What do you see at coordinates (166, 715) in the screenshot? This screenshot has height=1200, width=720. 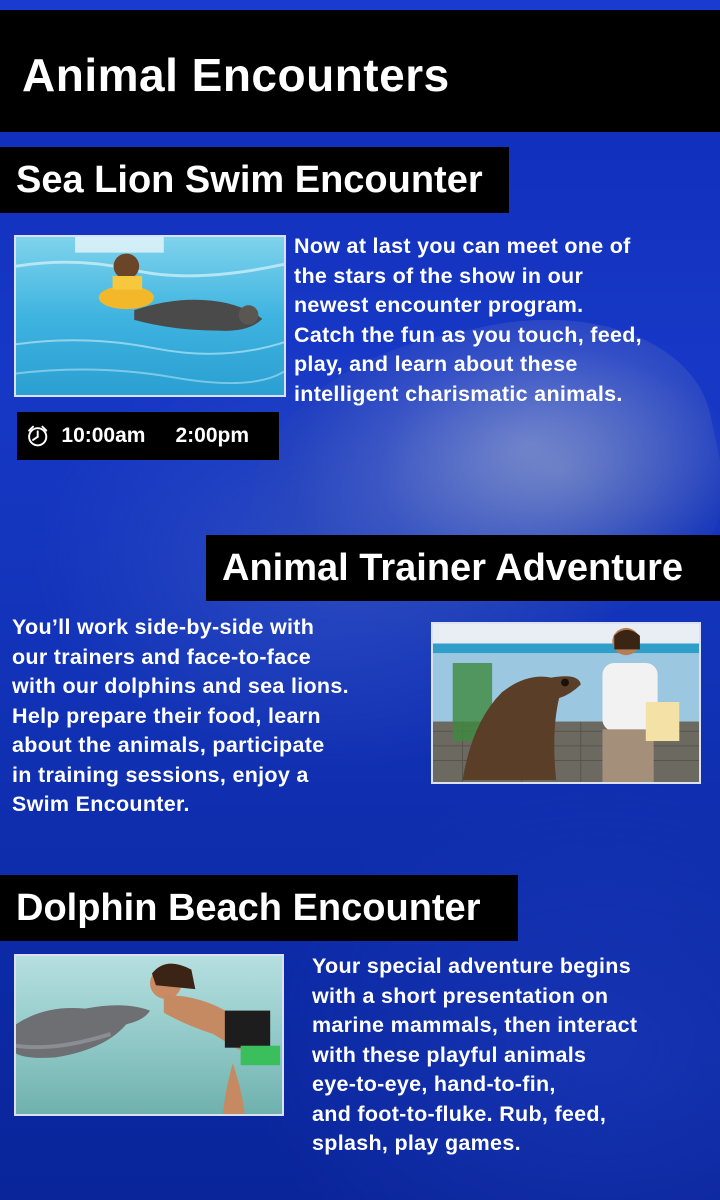 I see `description-line: Help prepare their food, learn` at bounding box center [166, 715].